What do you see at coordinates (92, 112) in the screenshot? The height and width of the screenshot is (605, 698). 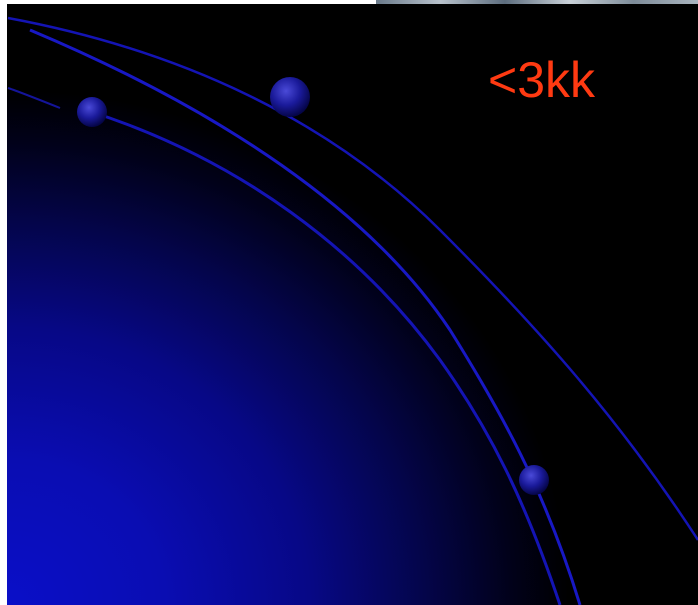 I see `bead-small-top` at bounding box center [92, 112].